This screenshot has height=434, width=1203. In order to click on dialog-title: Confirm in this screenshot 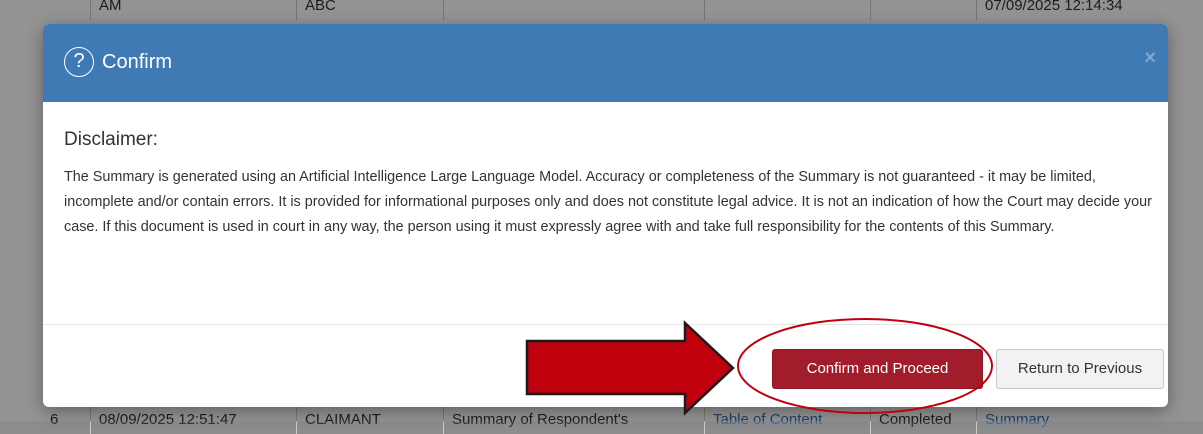, I will do `click(137, 62)`.